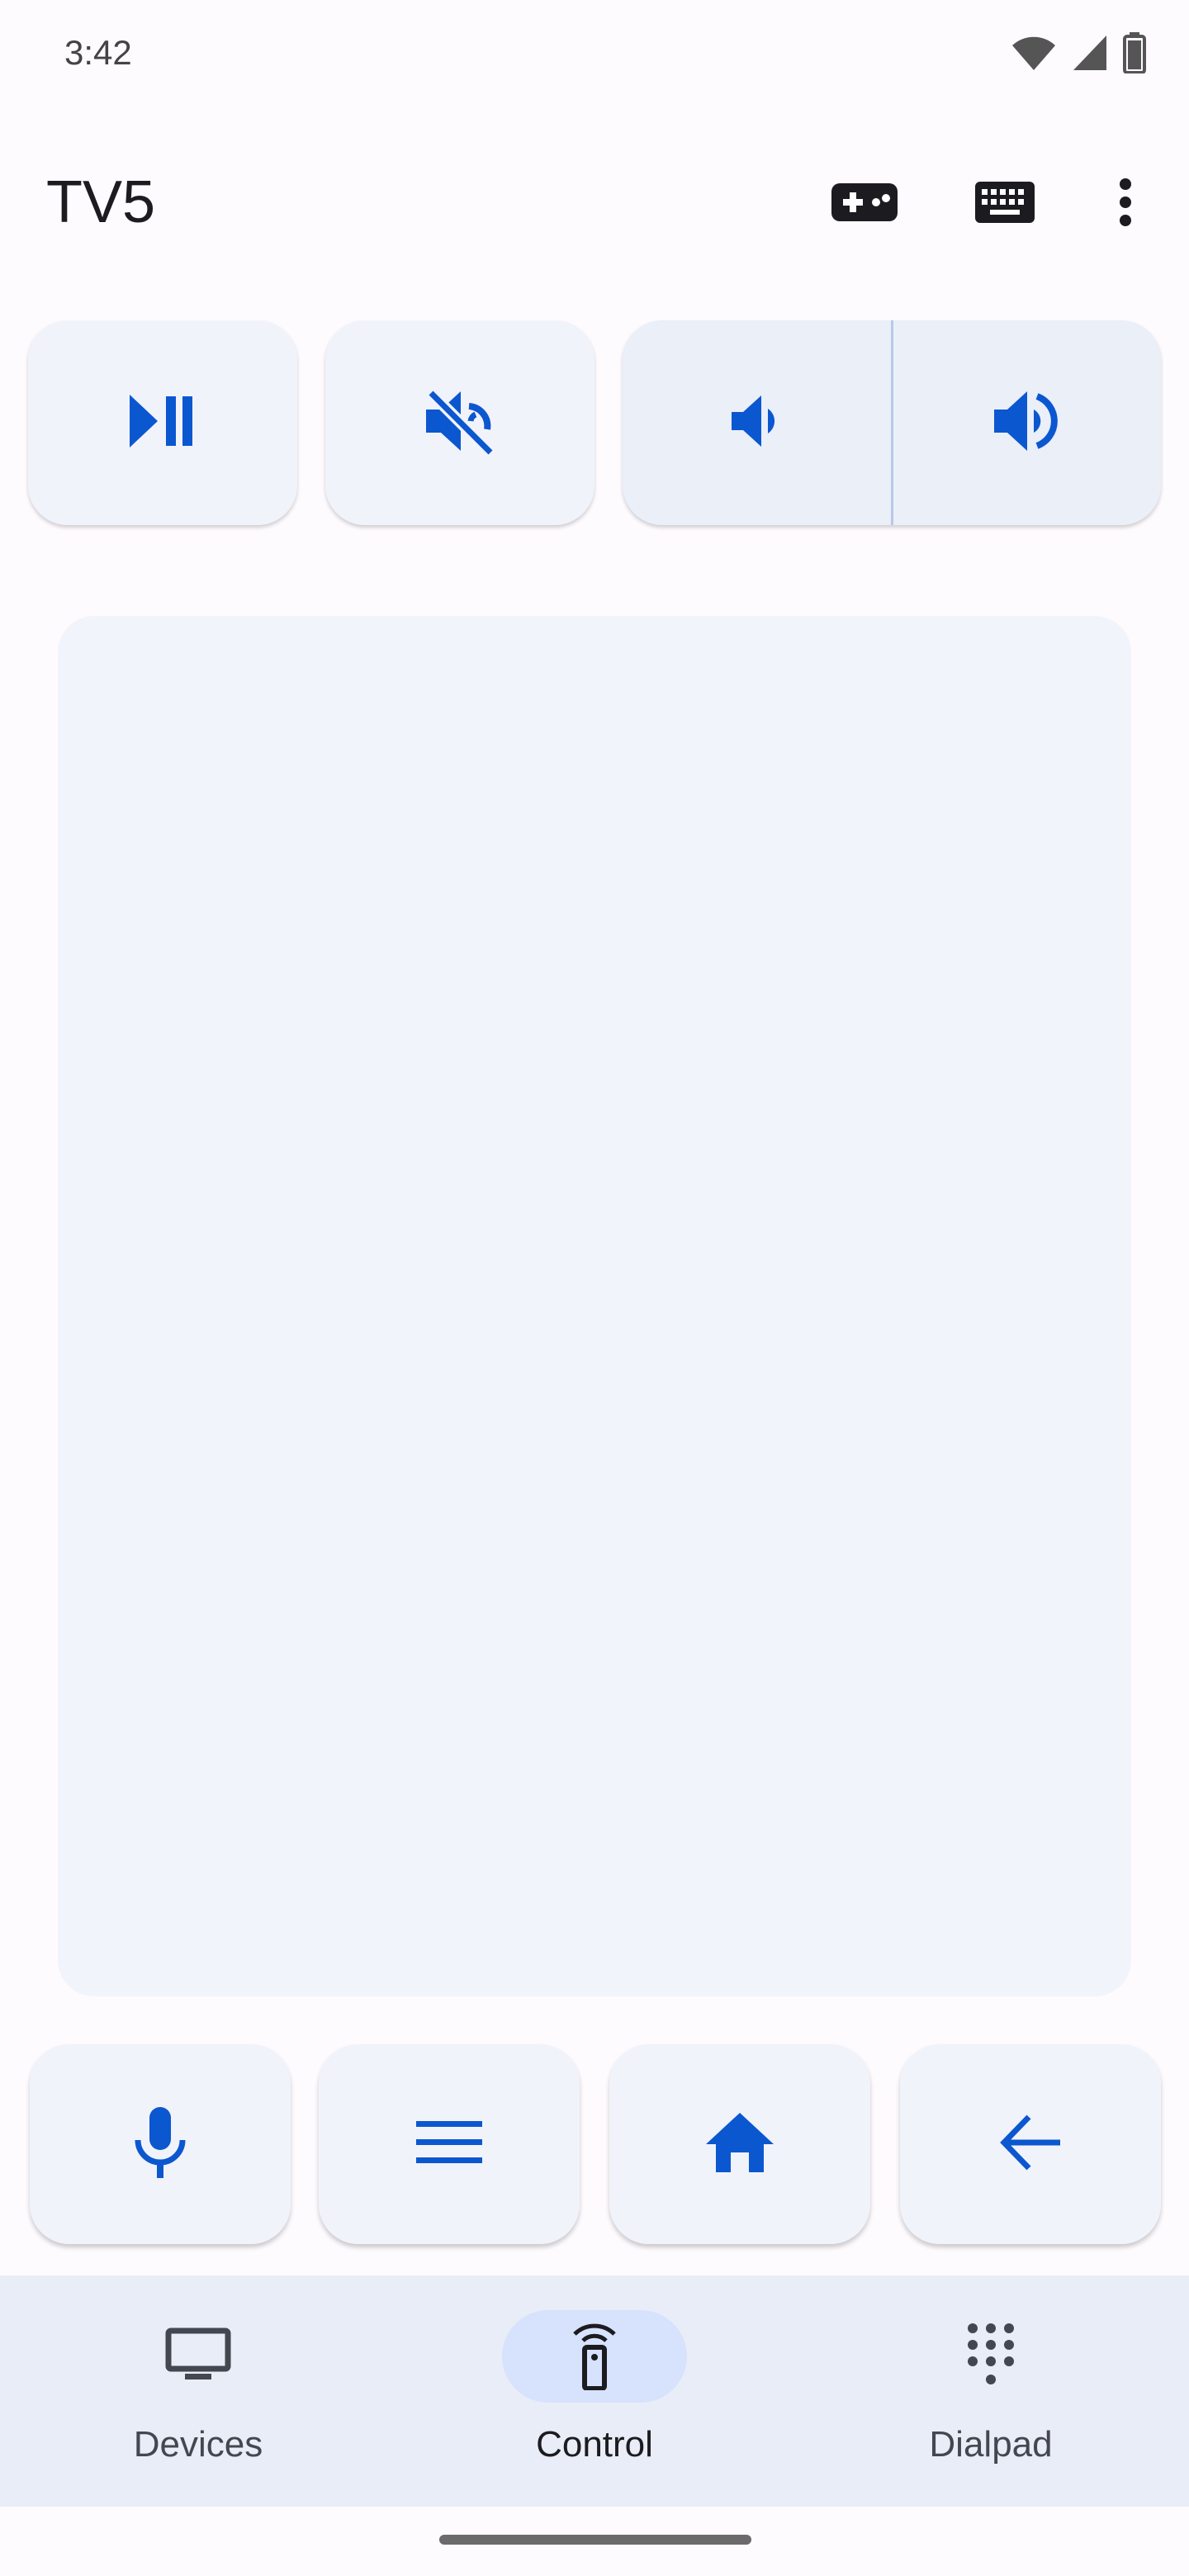 This screenshot has height=2576, width=1189. What do you see at coordinates (594, 2444) in the screenshot?
I see `nav-label: Control` at bounding box center [594, 2444].